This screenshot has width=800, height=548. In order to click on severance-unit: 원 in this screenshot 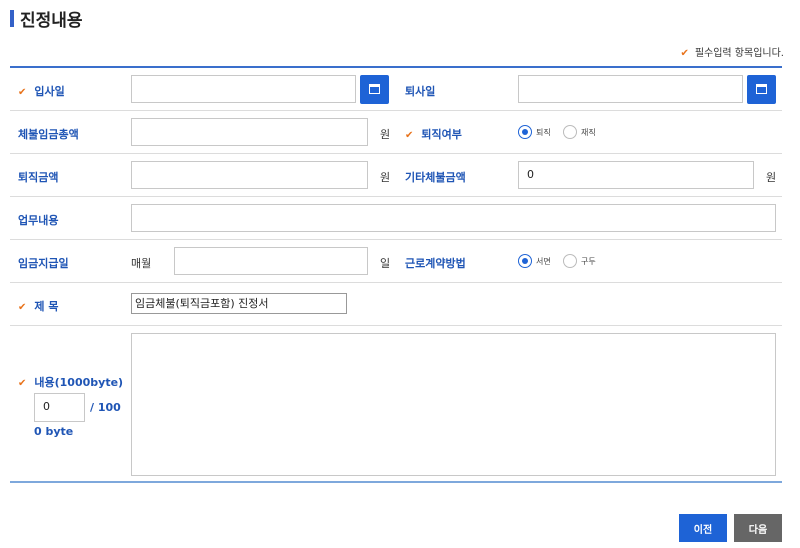, I will do `click(385, 177)`.